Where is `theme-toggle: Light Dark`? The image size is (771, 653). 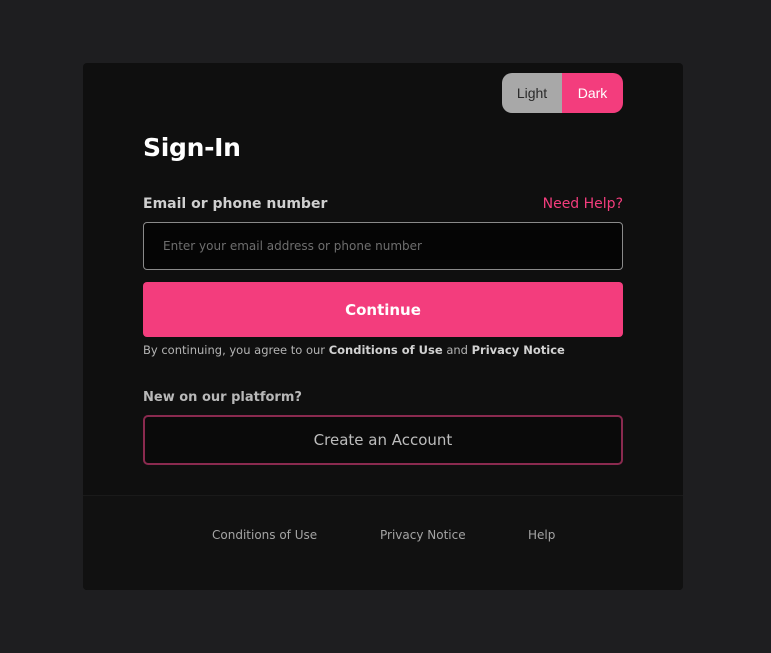 theme-toggle: Light Dark is located at coordinates (562, 93).